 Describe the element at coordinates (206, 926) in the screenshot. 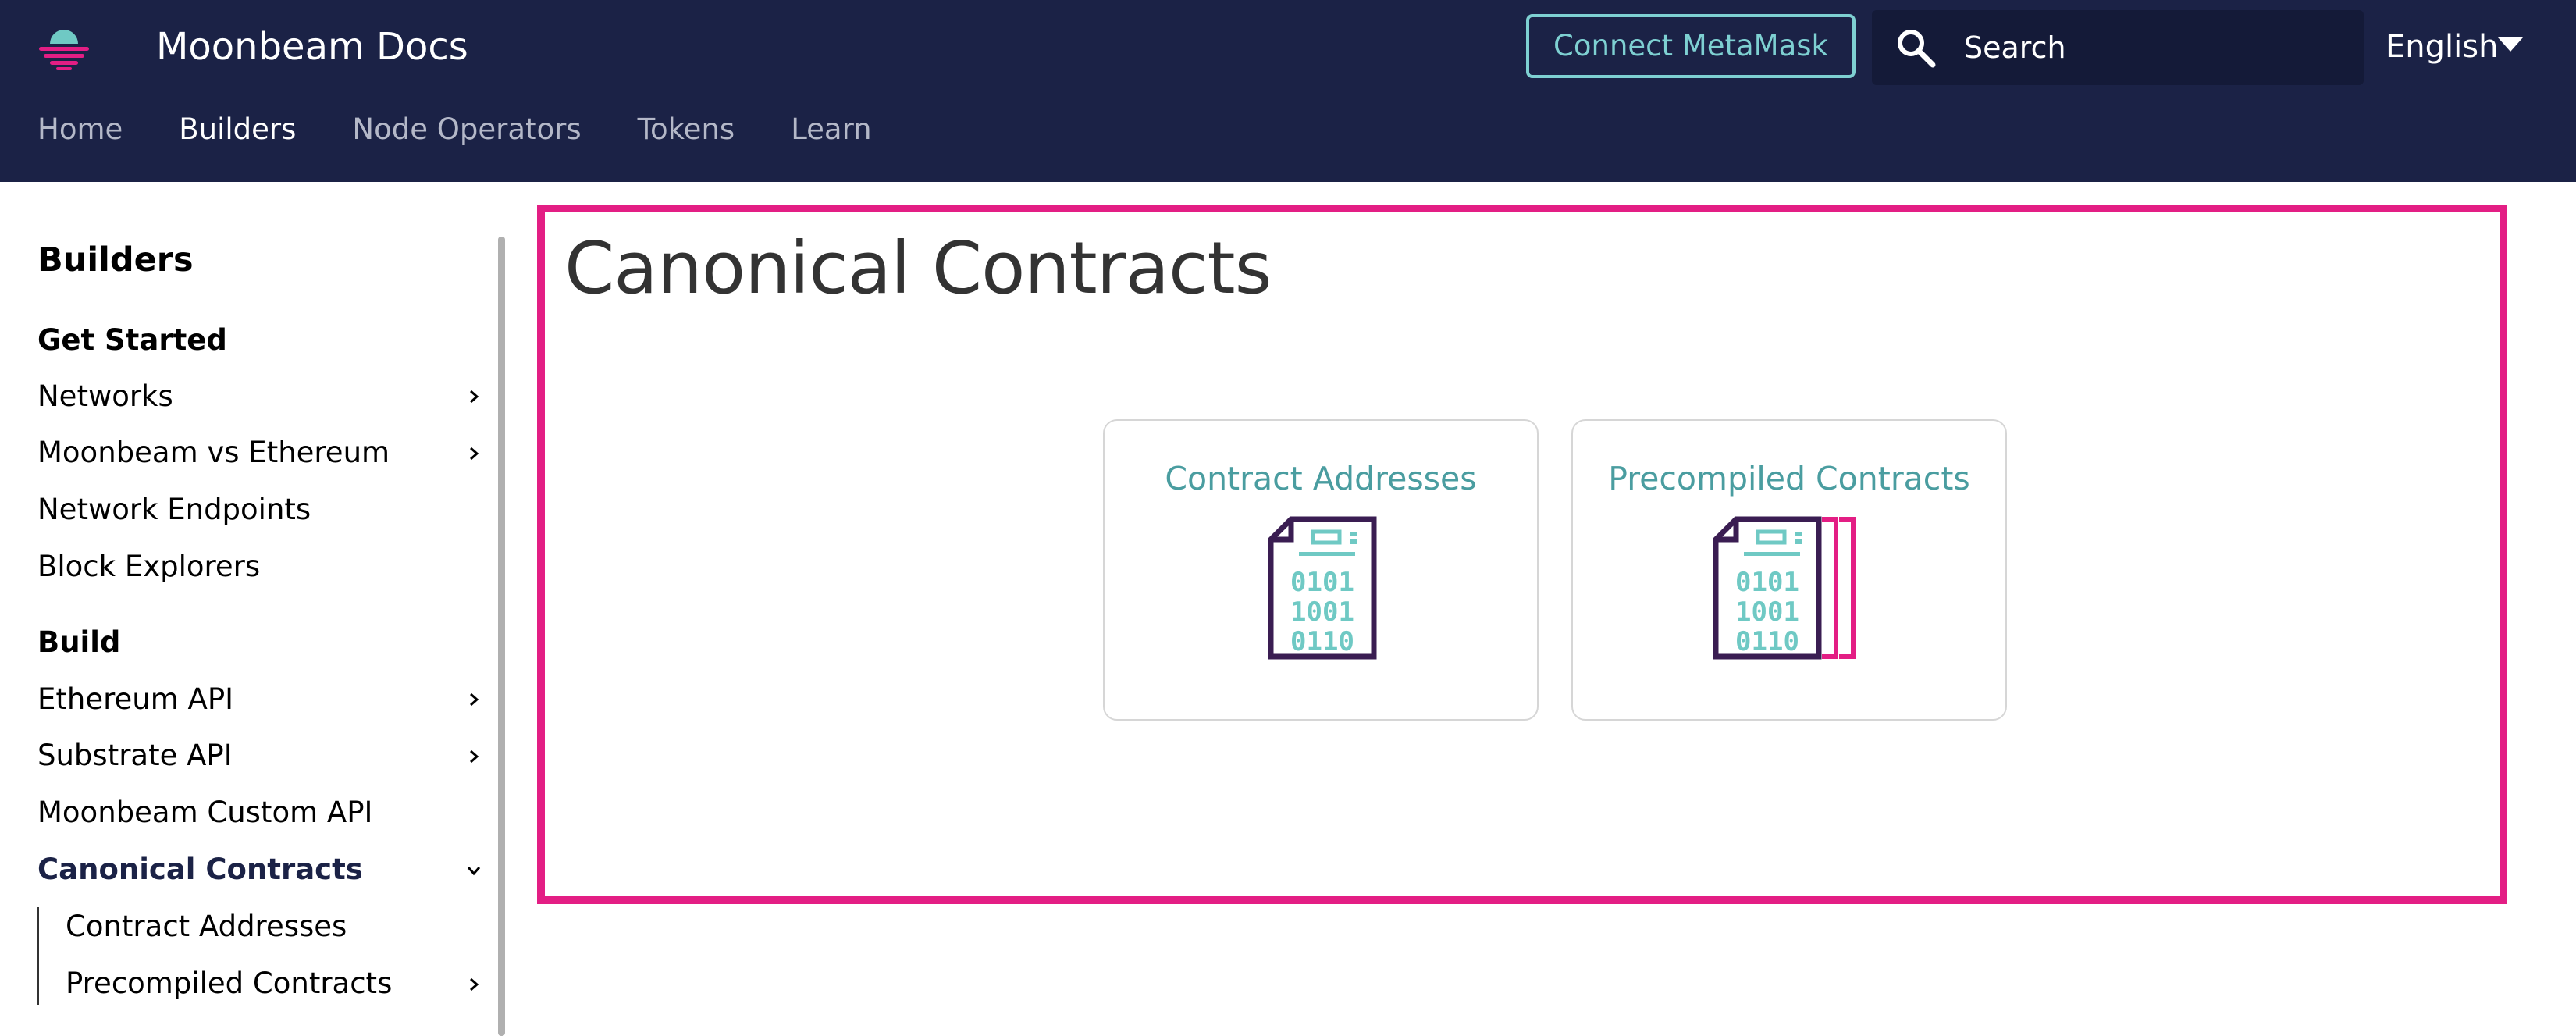

I see `sidebar-subitem-contract-addresses: Contract Addresses` at that location.